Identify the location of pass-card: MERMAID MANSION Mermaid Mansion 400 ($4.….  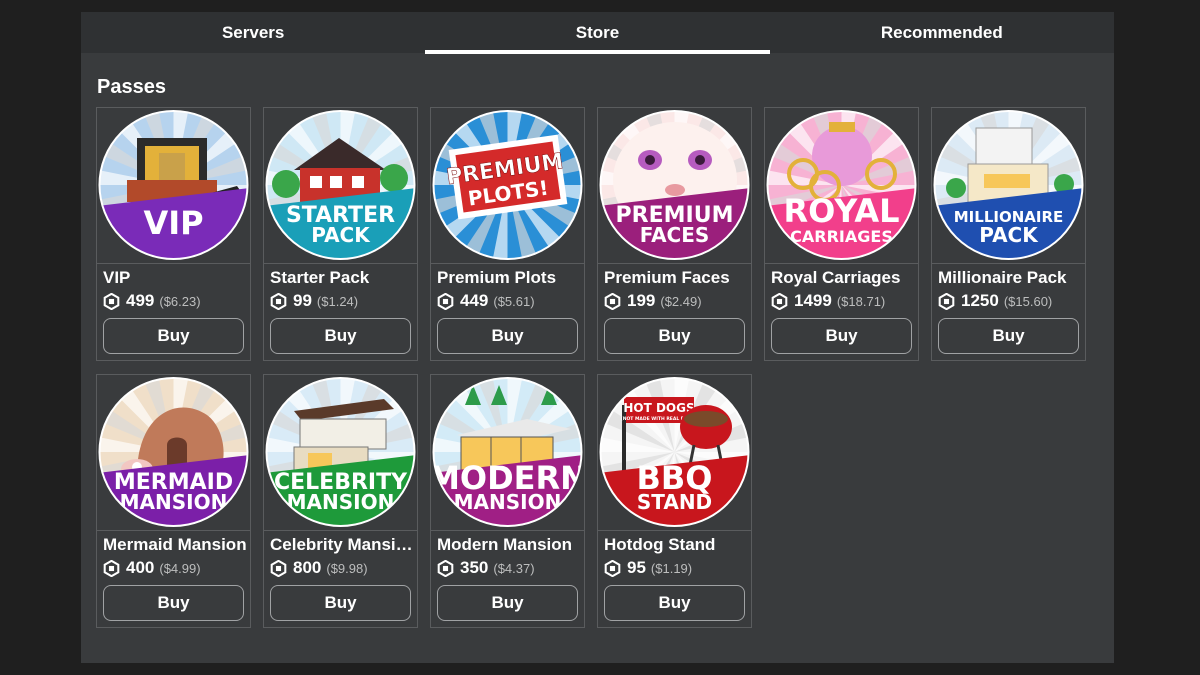
(173, 501).